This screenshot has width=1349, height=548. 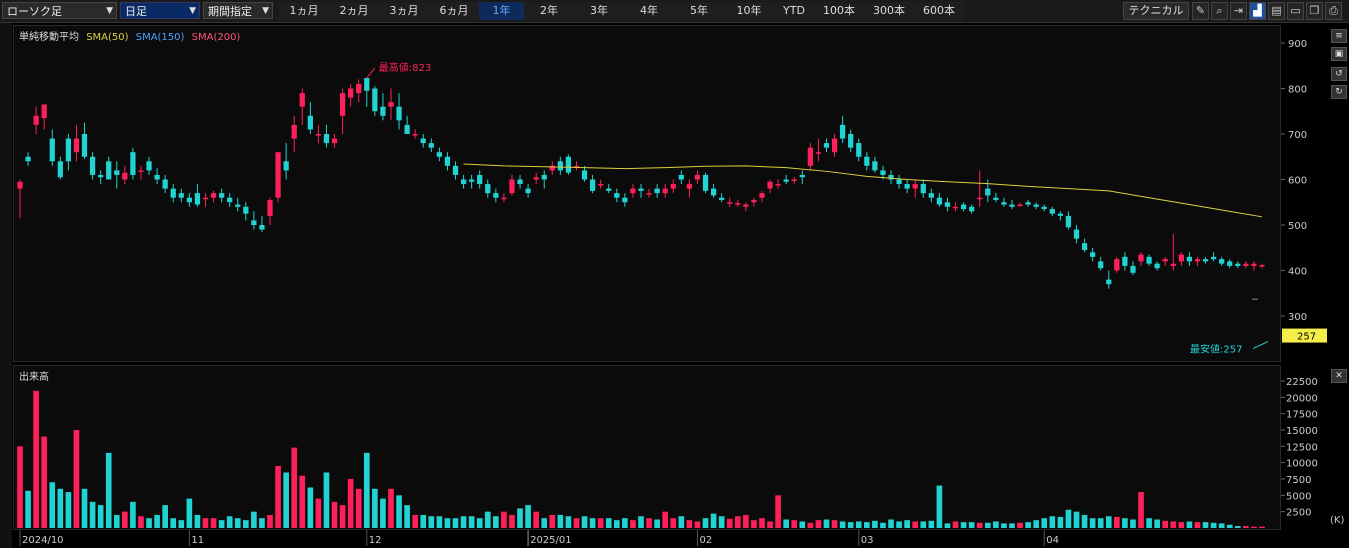 I want to click on volume-tick-label: 2500, so click(x=1298, y=513).